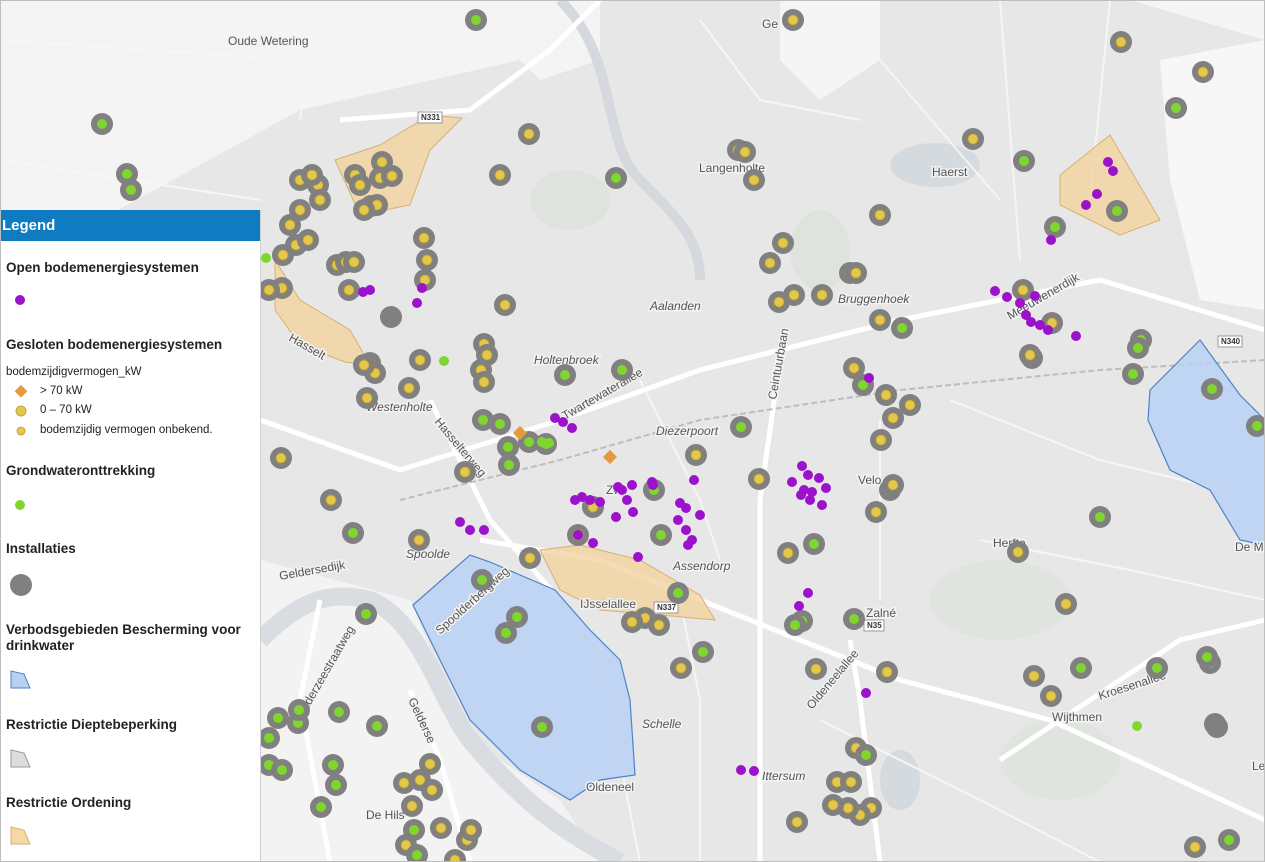  I want to click on installation-point, so click(391, 317).